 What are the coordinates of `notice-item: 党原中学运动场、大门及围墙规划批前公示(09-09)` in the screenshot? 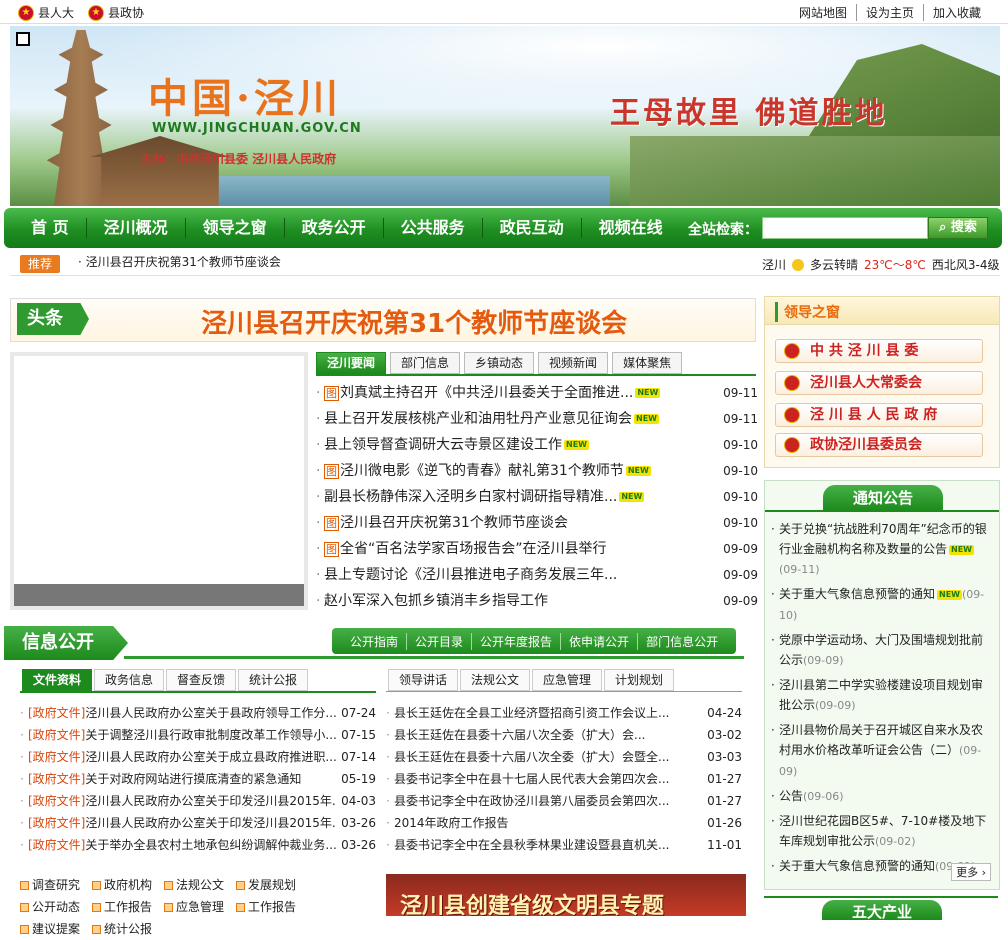 It's located at (882, 650).